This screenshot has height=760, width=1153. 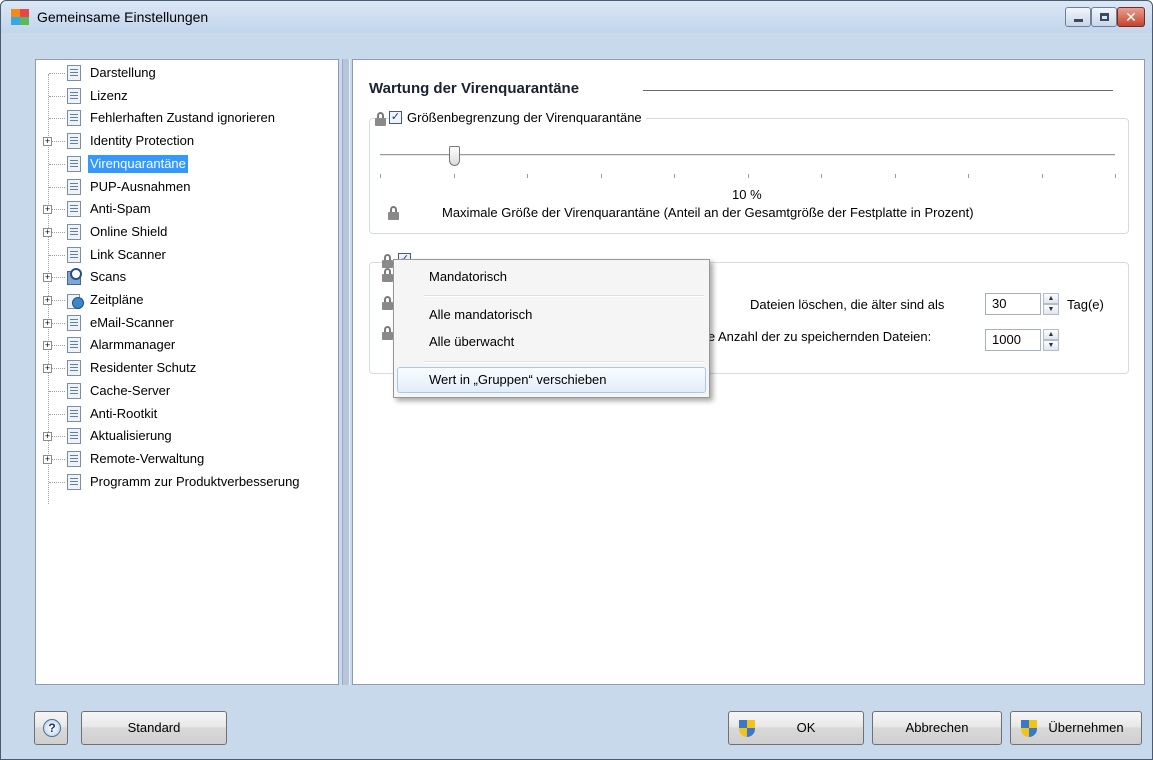 What do you see at coordinates (108, 277) in the screenshot?
I see `tree-item-label: Scans` at bounding box center [108, 277].